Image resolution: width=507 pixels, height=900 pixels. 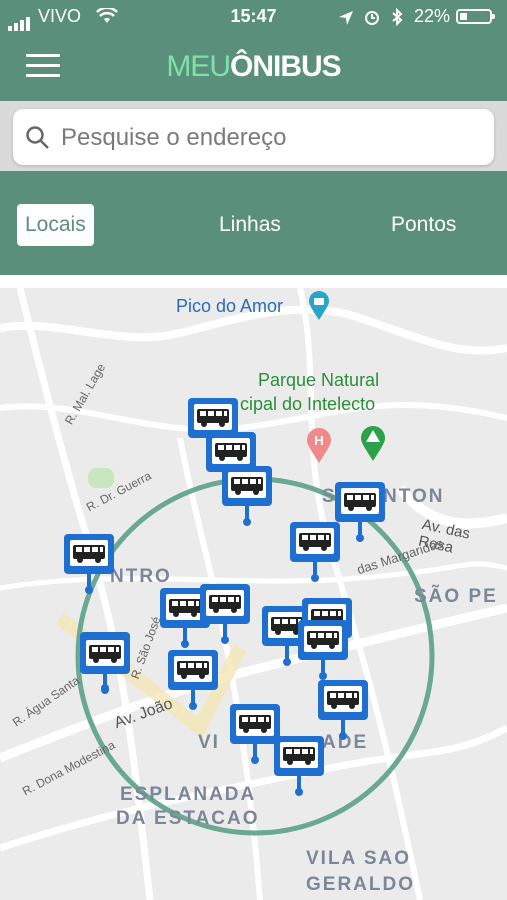 What do you see at coordinates (456, 596) in the screenshot?
I see `area-label: SÃO PE` at bounding box center [456, 596].